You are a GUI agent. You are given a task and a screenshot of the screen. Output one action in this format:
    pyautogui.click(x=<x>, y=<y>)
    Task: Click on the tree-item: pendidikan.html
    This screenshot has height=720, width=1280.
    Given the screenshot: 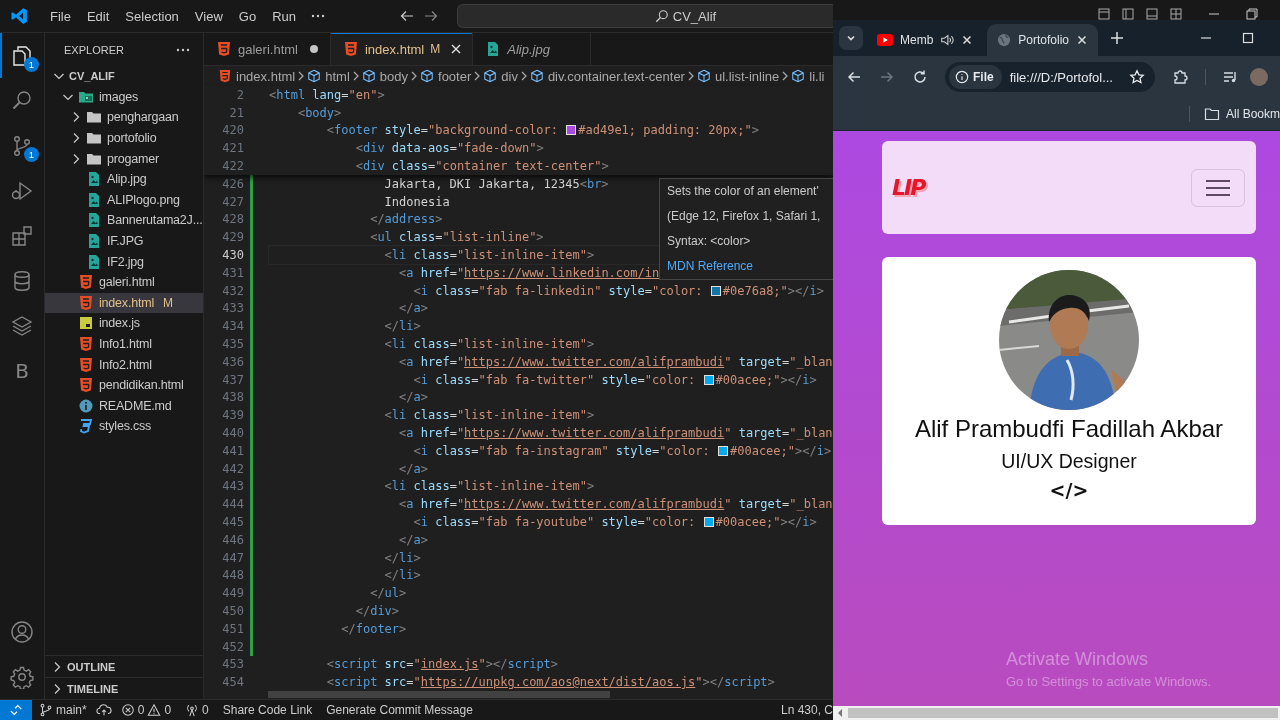 What is the action you would take?
    pyautogui.click(x=124, y=385)
    